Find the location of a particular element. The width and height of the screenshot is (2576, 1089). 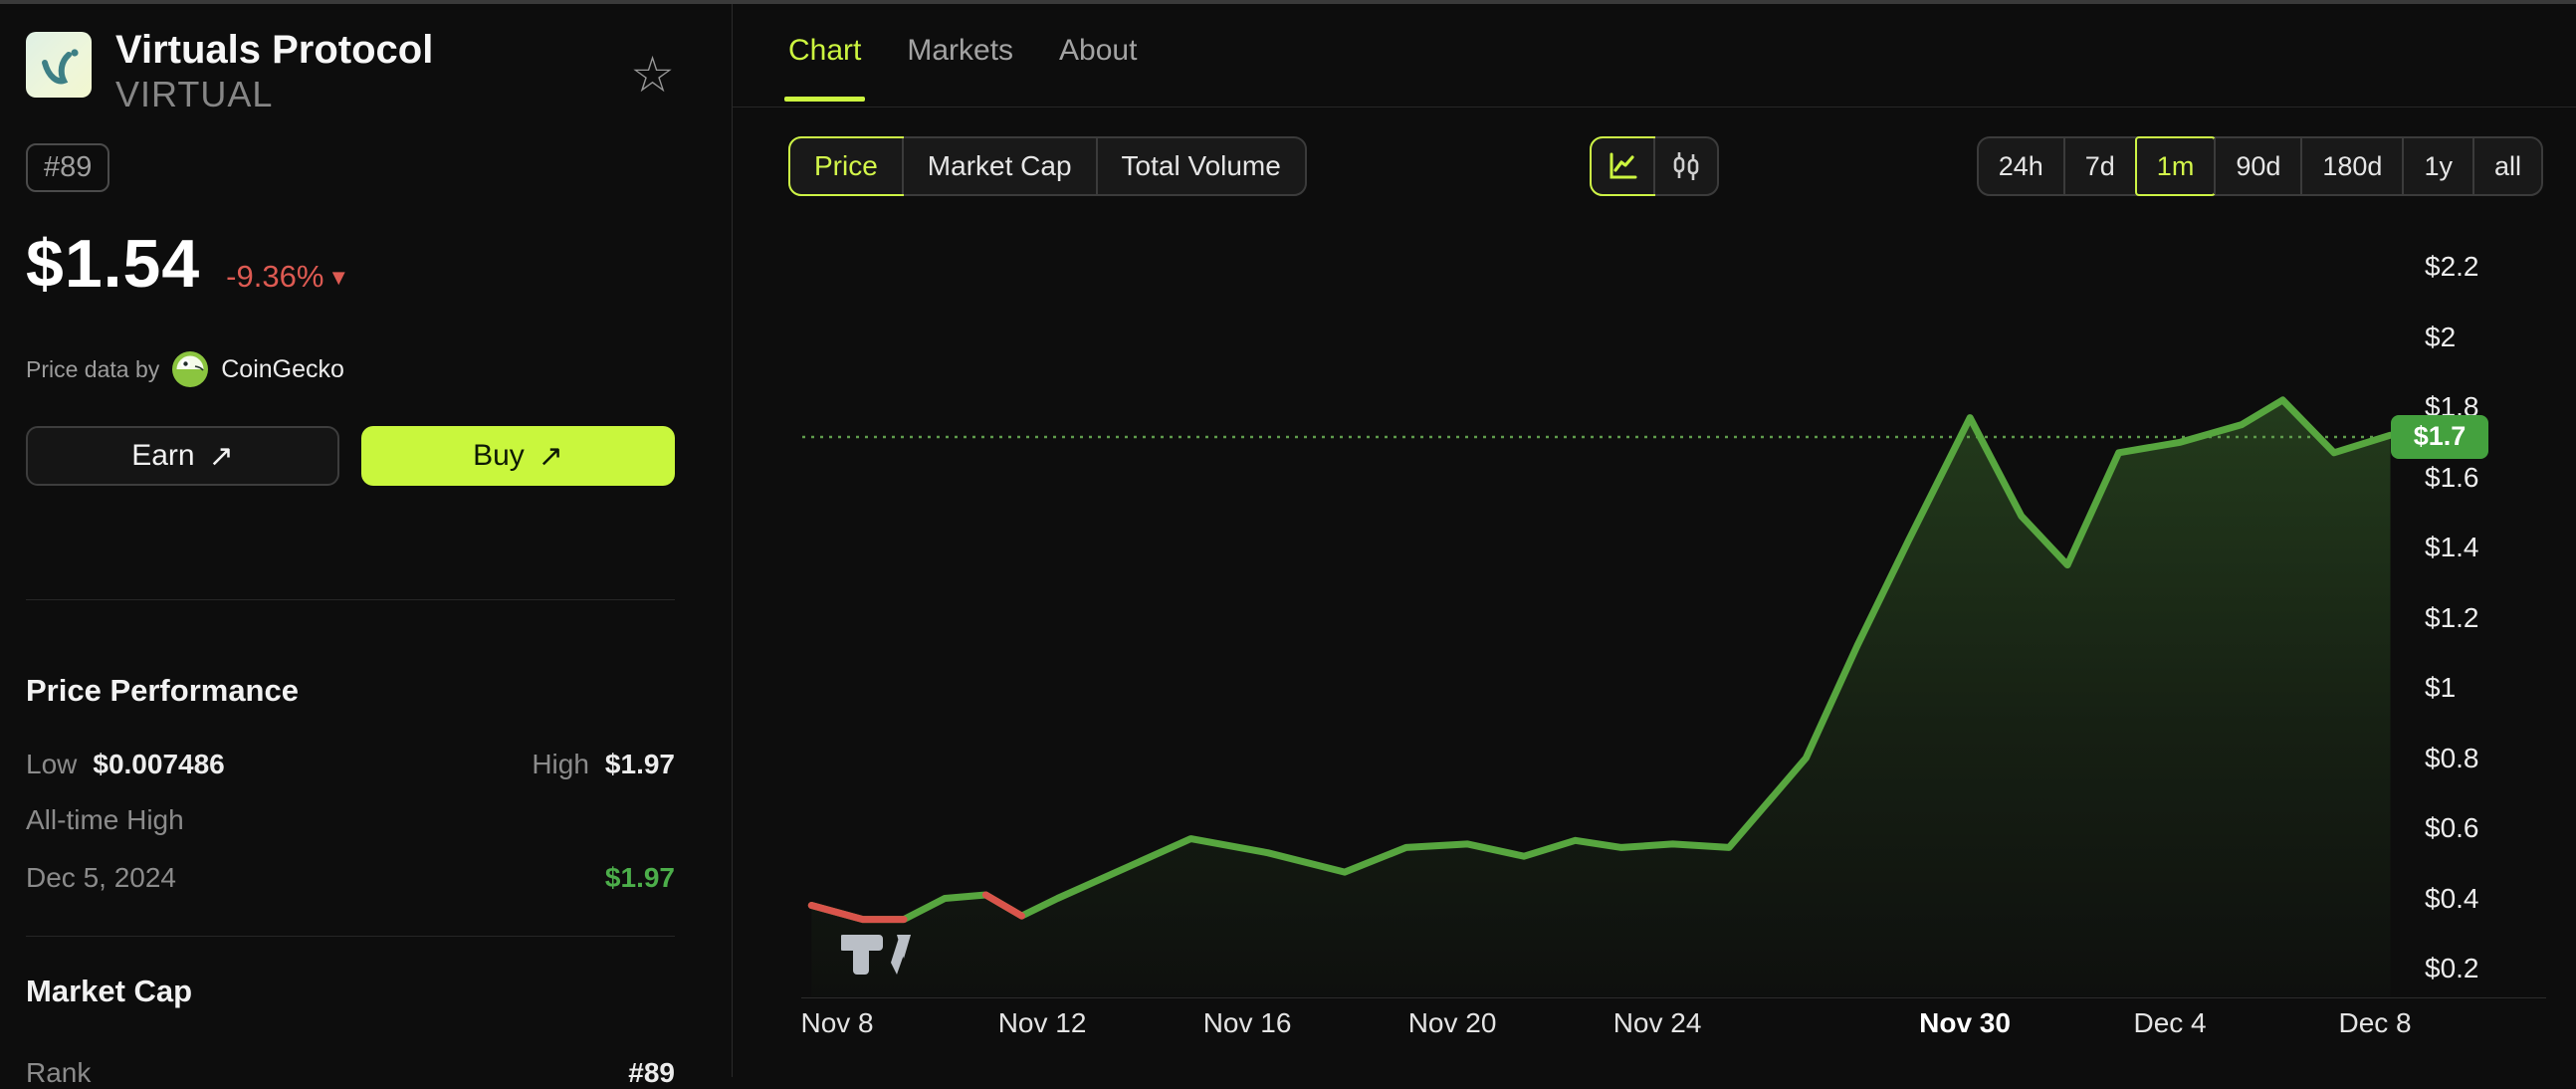

rank-badge: #89 is located at coordinates (68, 167).